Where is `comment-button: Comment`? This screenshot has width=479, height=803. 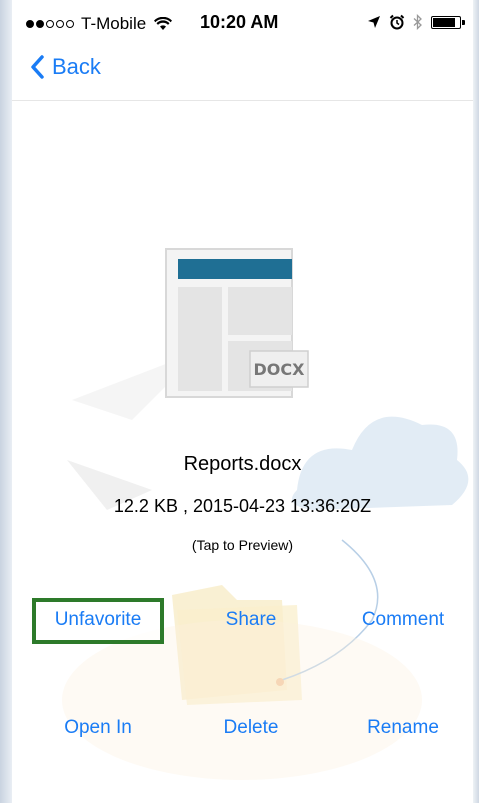
comment-button: Comment is located at coordinates (403, 620).